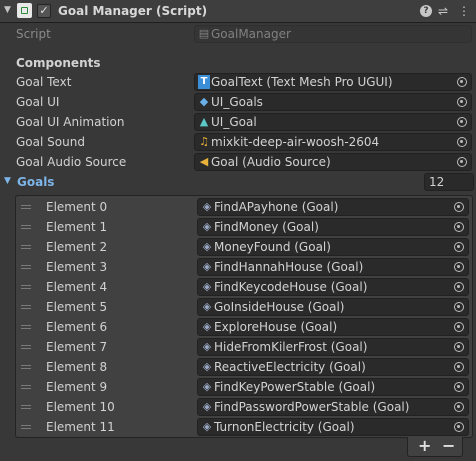 Image resolution: width=476 pixels, height=461 pixels. What do you see at coordinates (7, 181) in the screenshot?
I see `goals-foldout-icon: ▼` at bounding box center [7, 181].